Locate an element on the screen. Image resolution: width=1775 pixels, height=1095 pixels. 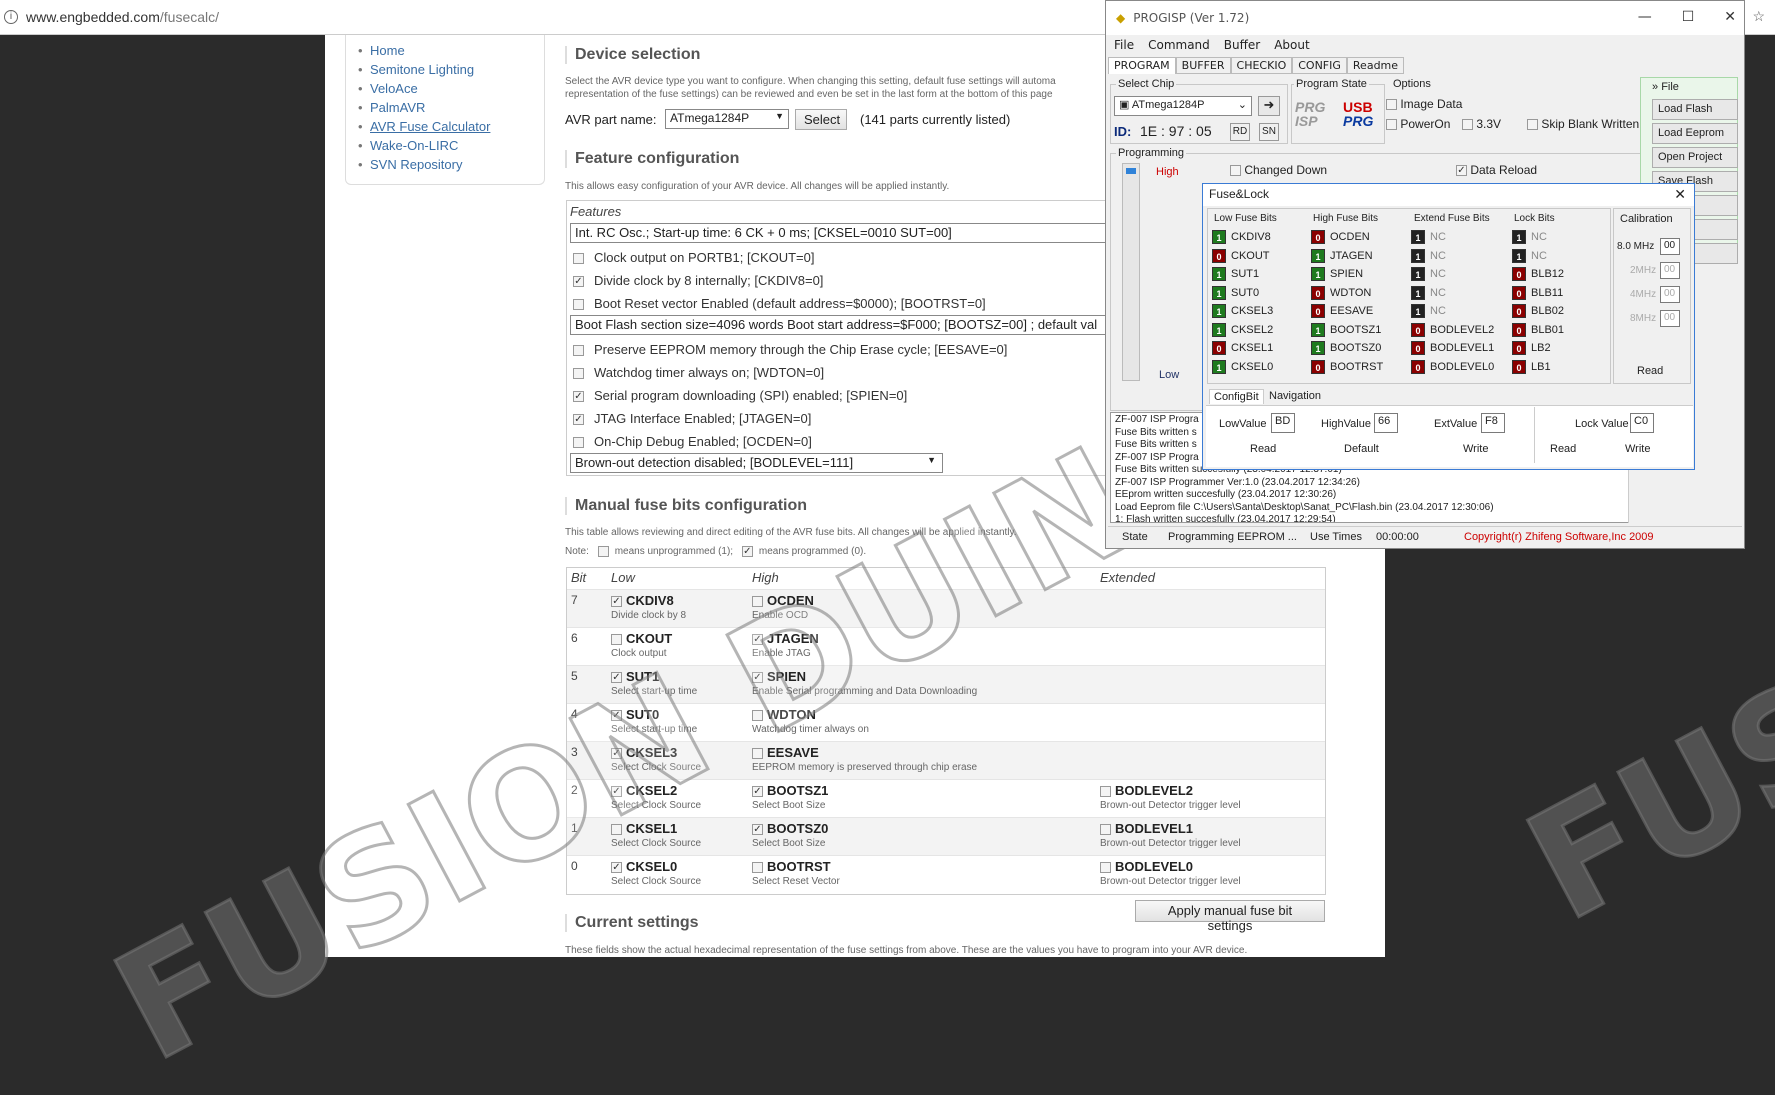
side-button: Open Project is located at coordinates (1695, 157).